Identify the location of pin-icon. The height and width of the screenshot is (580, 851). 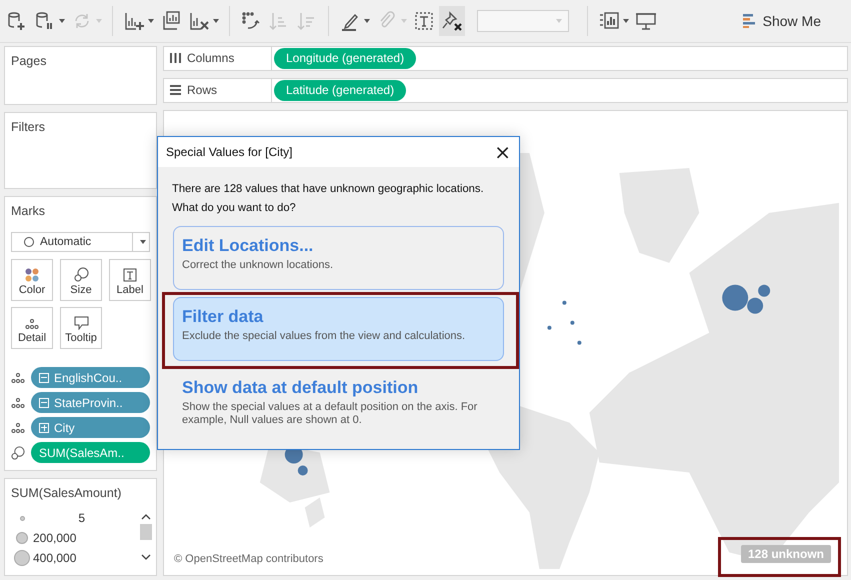
(452, 21).